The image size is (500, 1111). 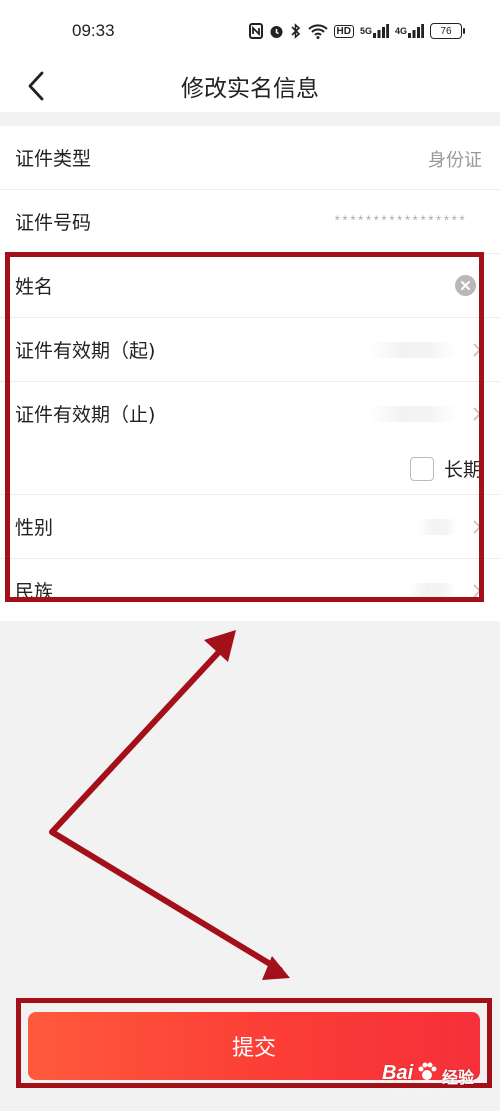 I want to click on submit-button: 提交, so click(x=254, y=1046).